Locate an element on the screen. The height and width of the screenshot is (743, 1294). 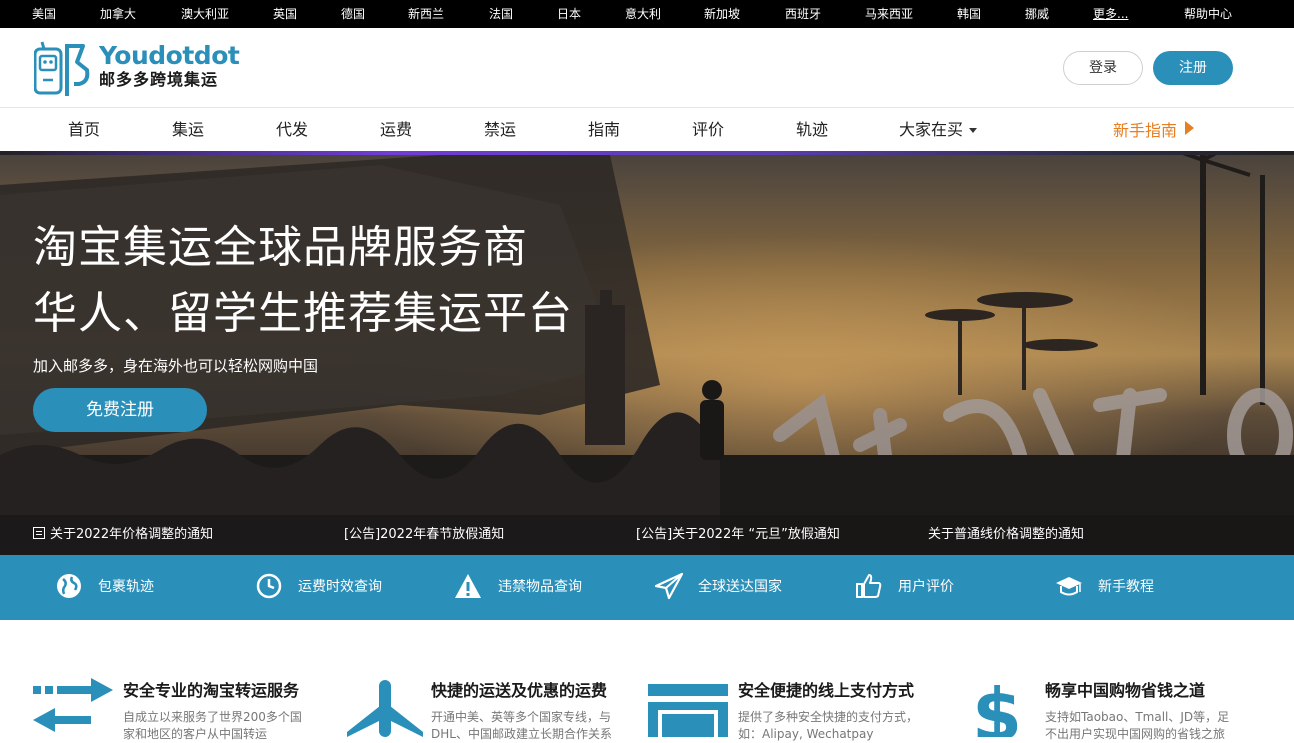
feature-label: 新手教程 is located at coordinates (1126, 587).